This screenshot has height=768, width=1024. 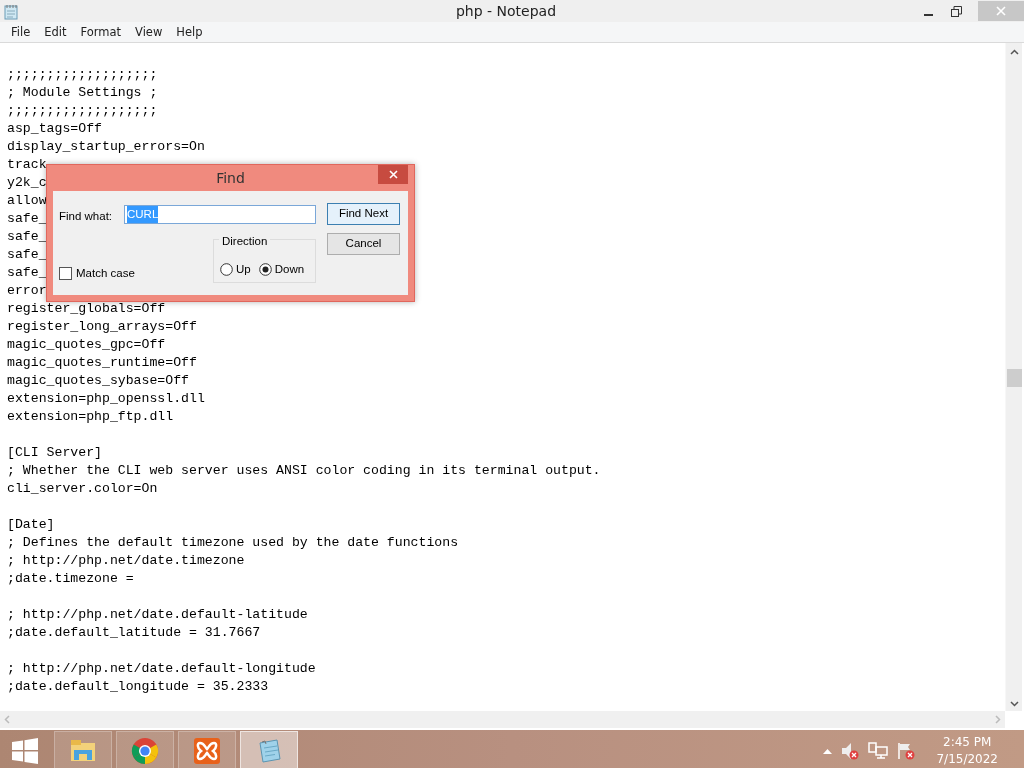 What do you see at coordinates (54, 128) in the screenshot?
I see `text-line: asp_tags=Off` at bounding box center [54, 128].